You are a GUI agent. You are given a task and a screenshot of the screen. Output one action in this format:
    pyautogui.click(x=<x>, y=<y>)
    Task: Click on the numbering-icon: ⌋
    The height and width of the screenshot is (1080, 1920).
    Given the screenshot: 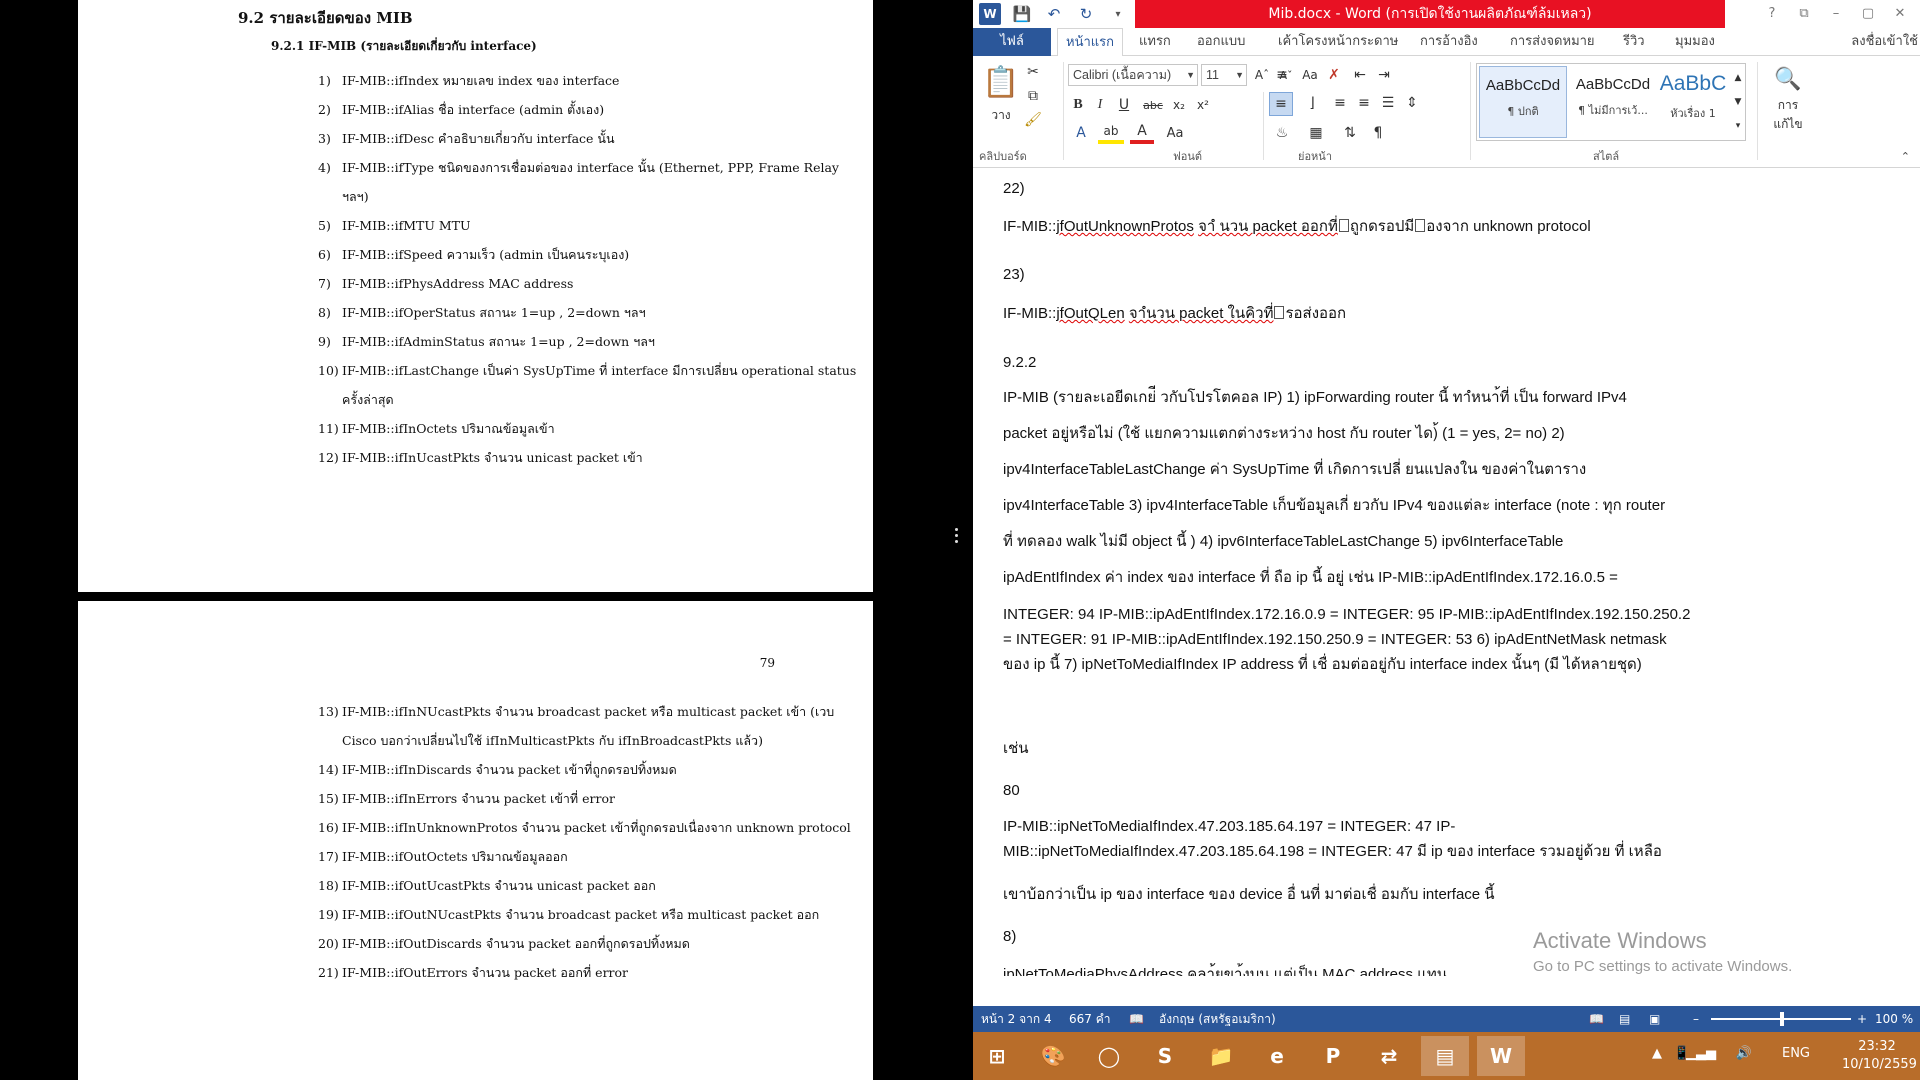 What is the action you would take?
    pyautogui.click(x=1312, y=103)
    